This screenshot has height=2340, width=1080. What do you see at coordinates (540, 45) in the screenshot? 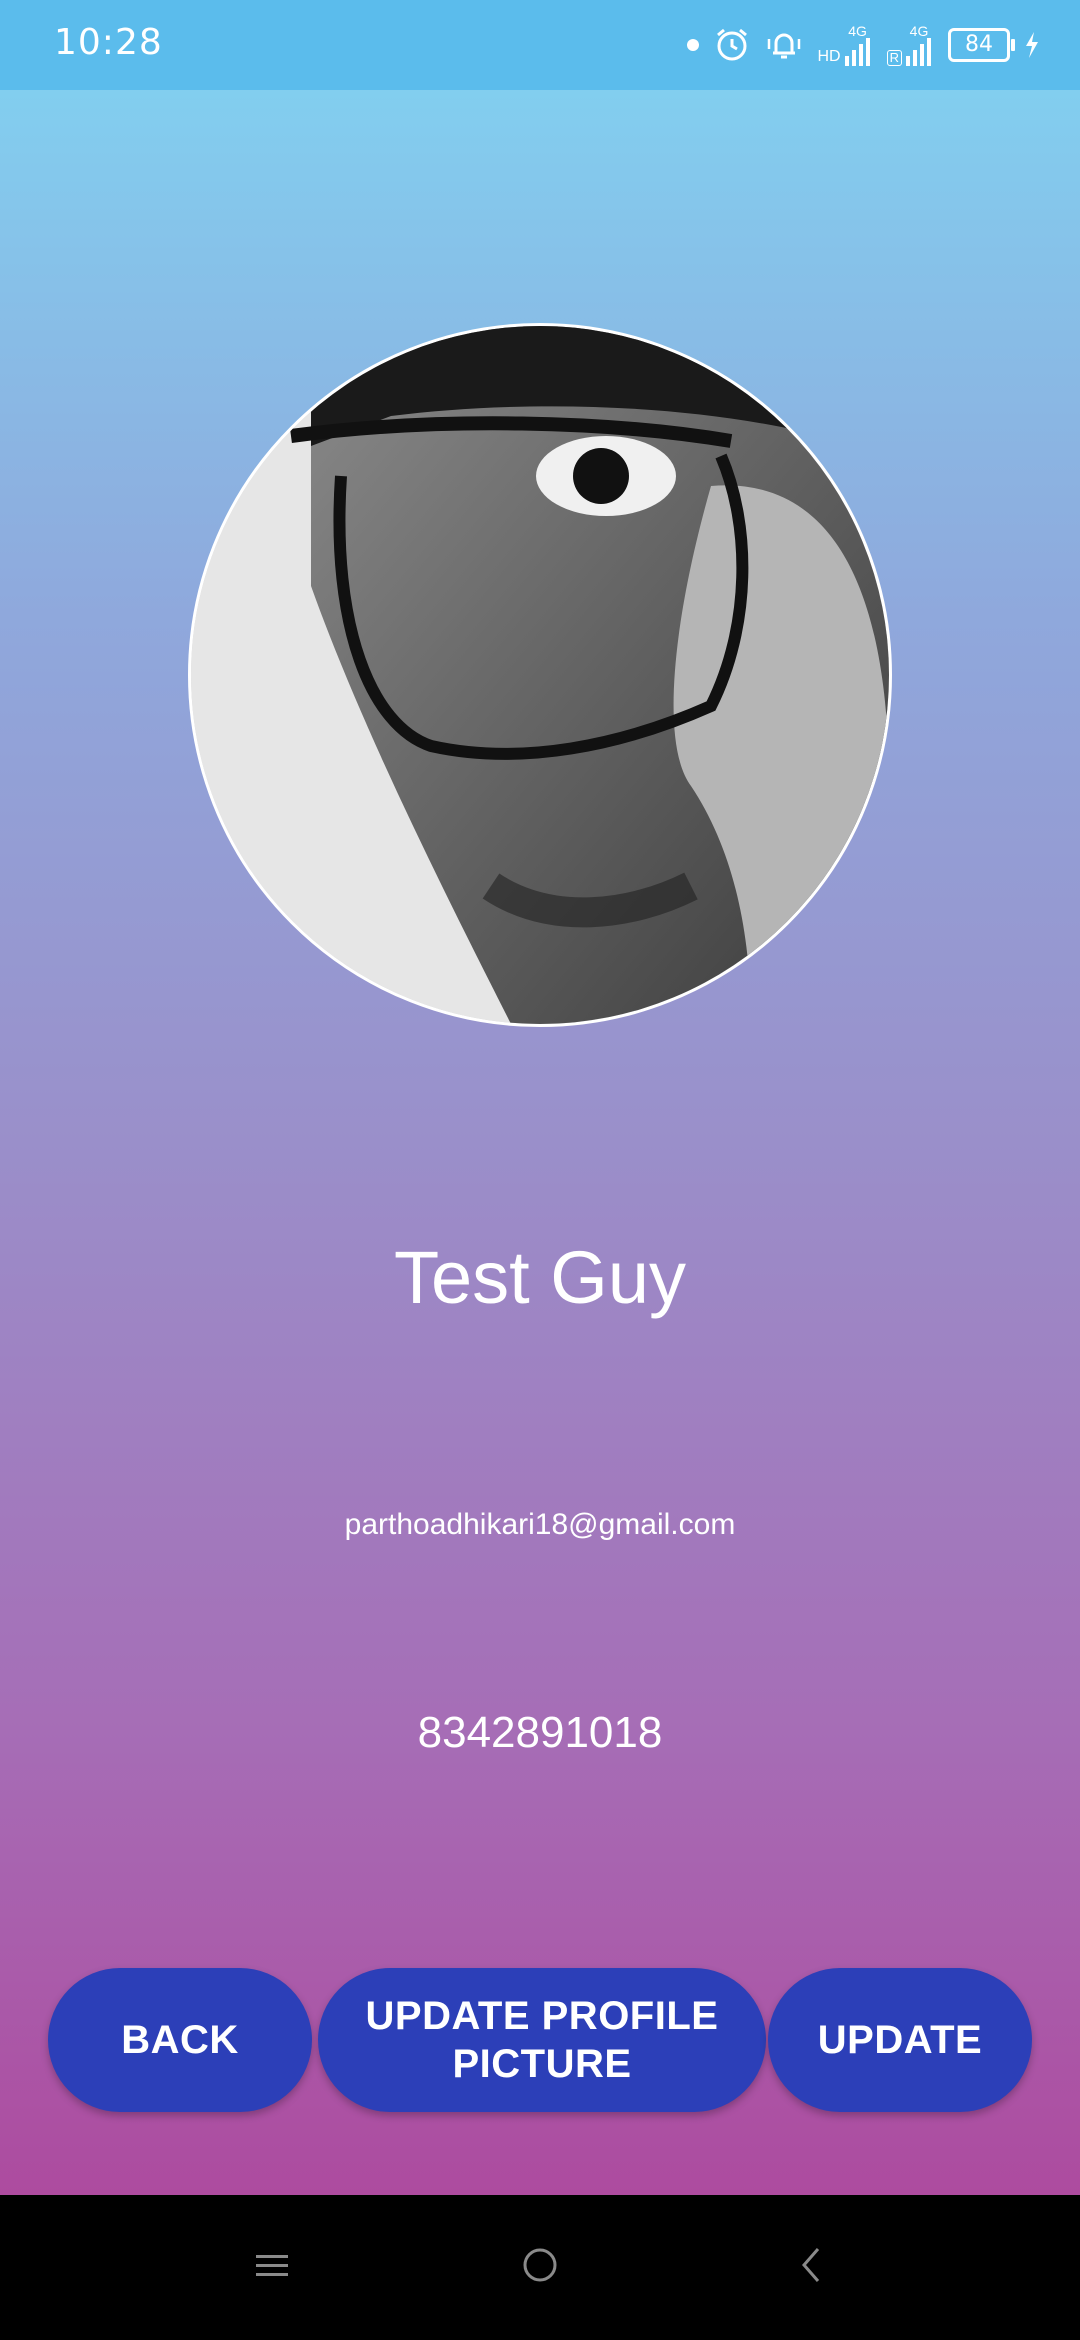
I see `status-bar: 10:28 HD 4G R 4G 84` at bounding box center [540, 45].